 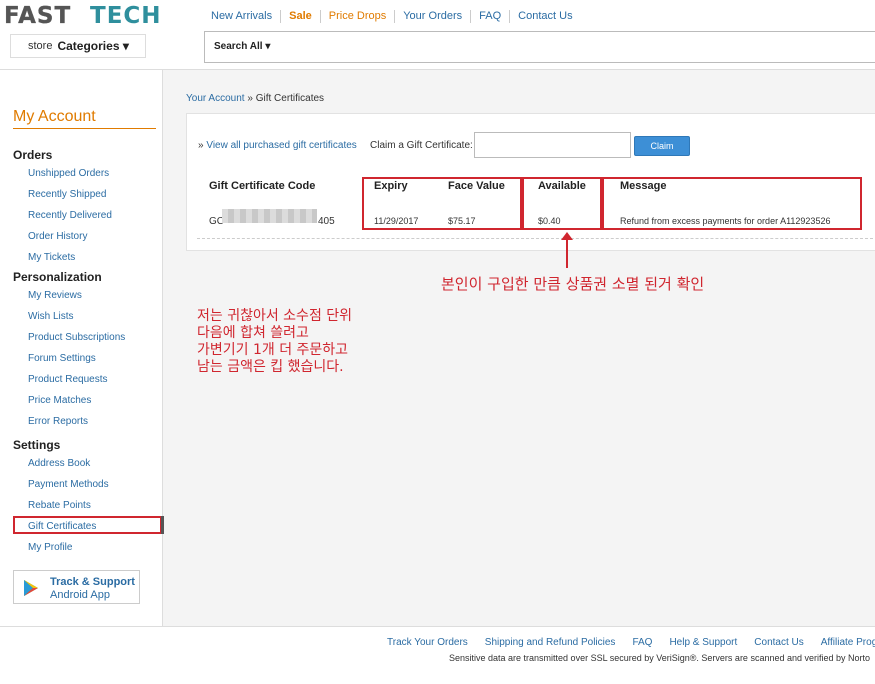 I want to click on nav-price-drops: Price Drops, so click(x=358, y=16).